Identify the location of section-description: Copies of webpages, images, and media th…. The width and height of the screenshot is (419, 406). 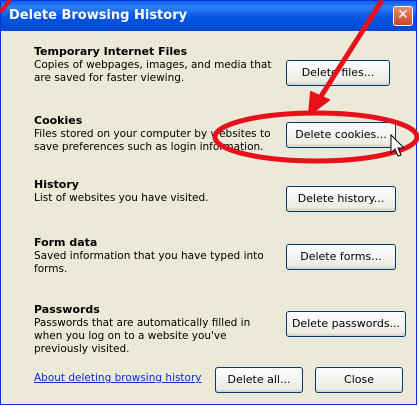
(153, 71).